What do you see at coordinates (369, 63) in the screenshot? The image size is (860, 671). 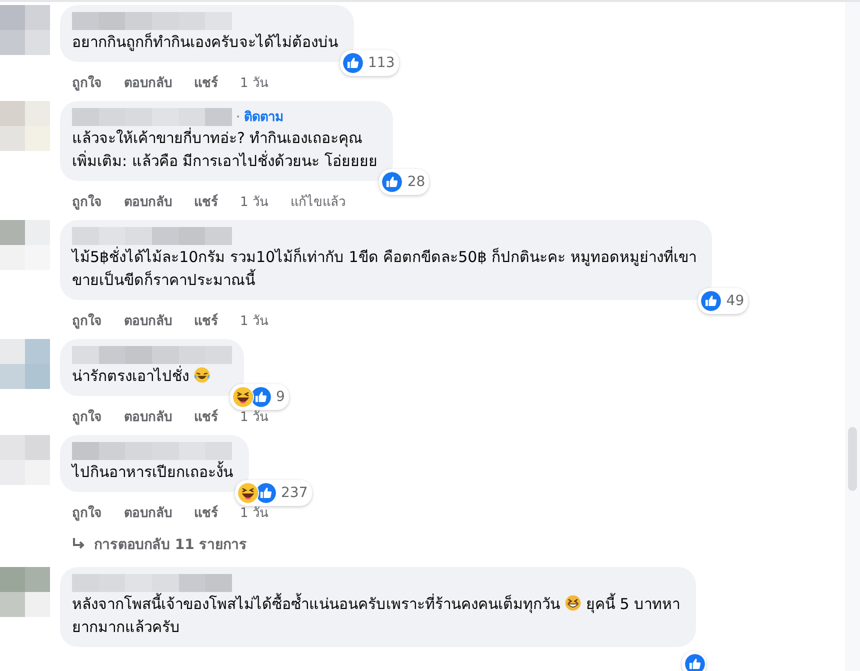 I see `reaction-count-badge: 113` at bounding box center [369, 63].